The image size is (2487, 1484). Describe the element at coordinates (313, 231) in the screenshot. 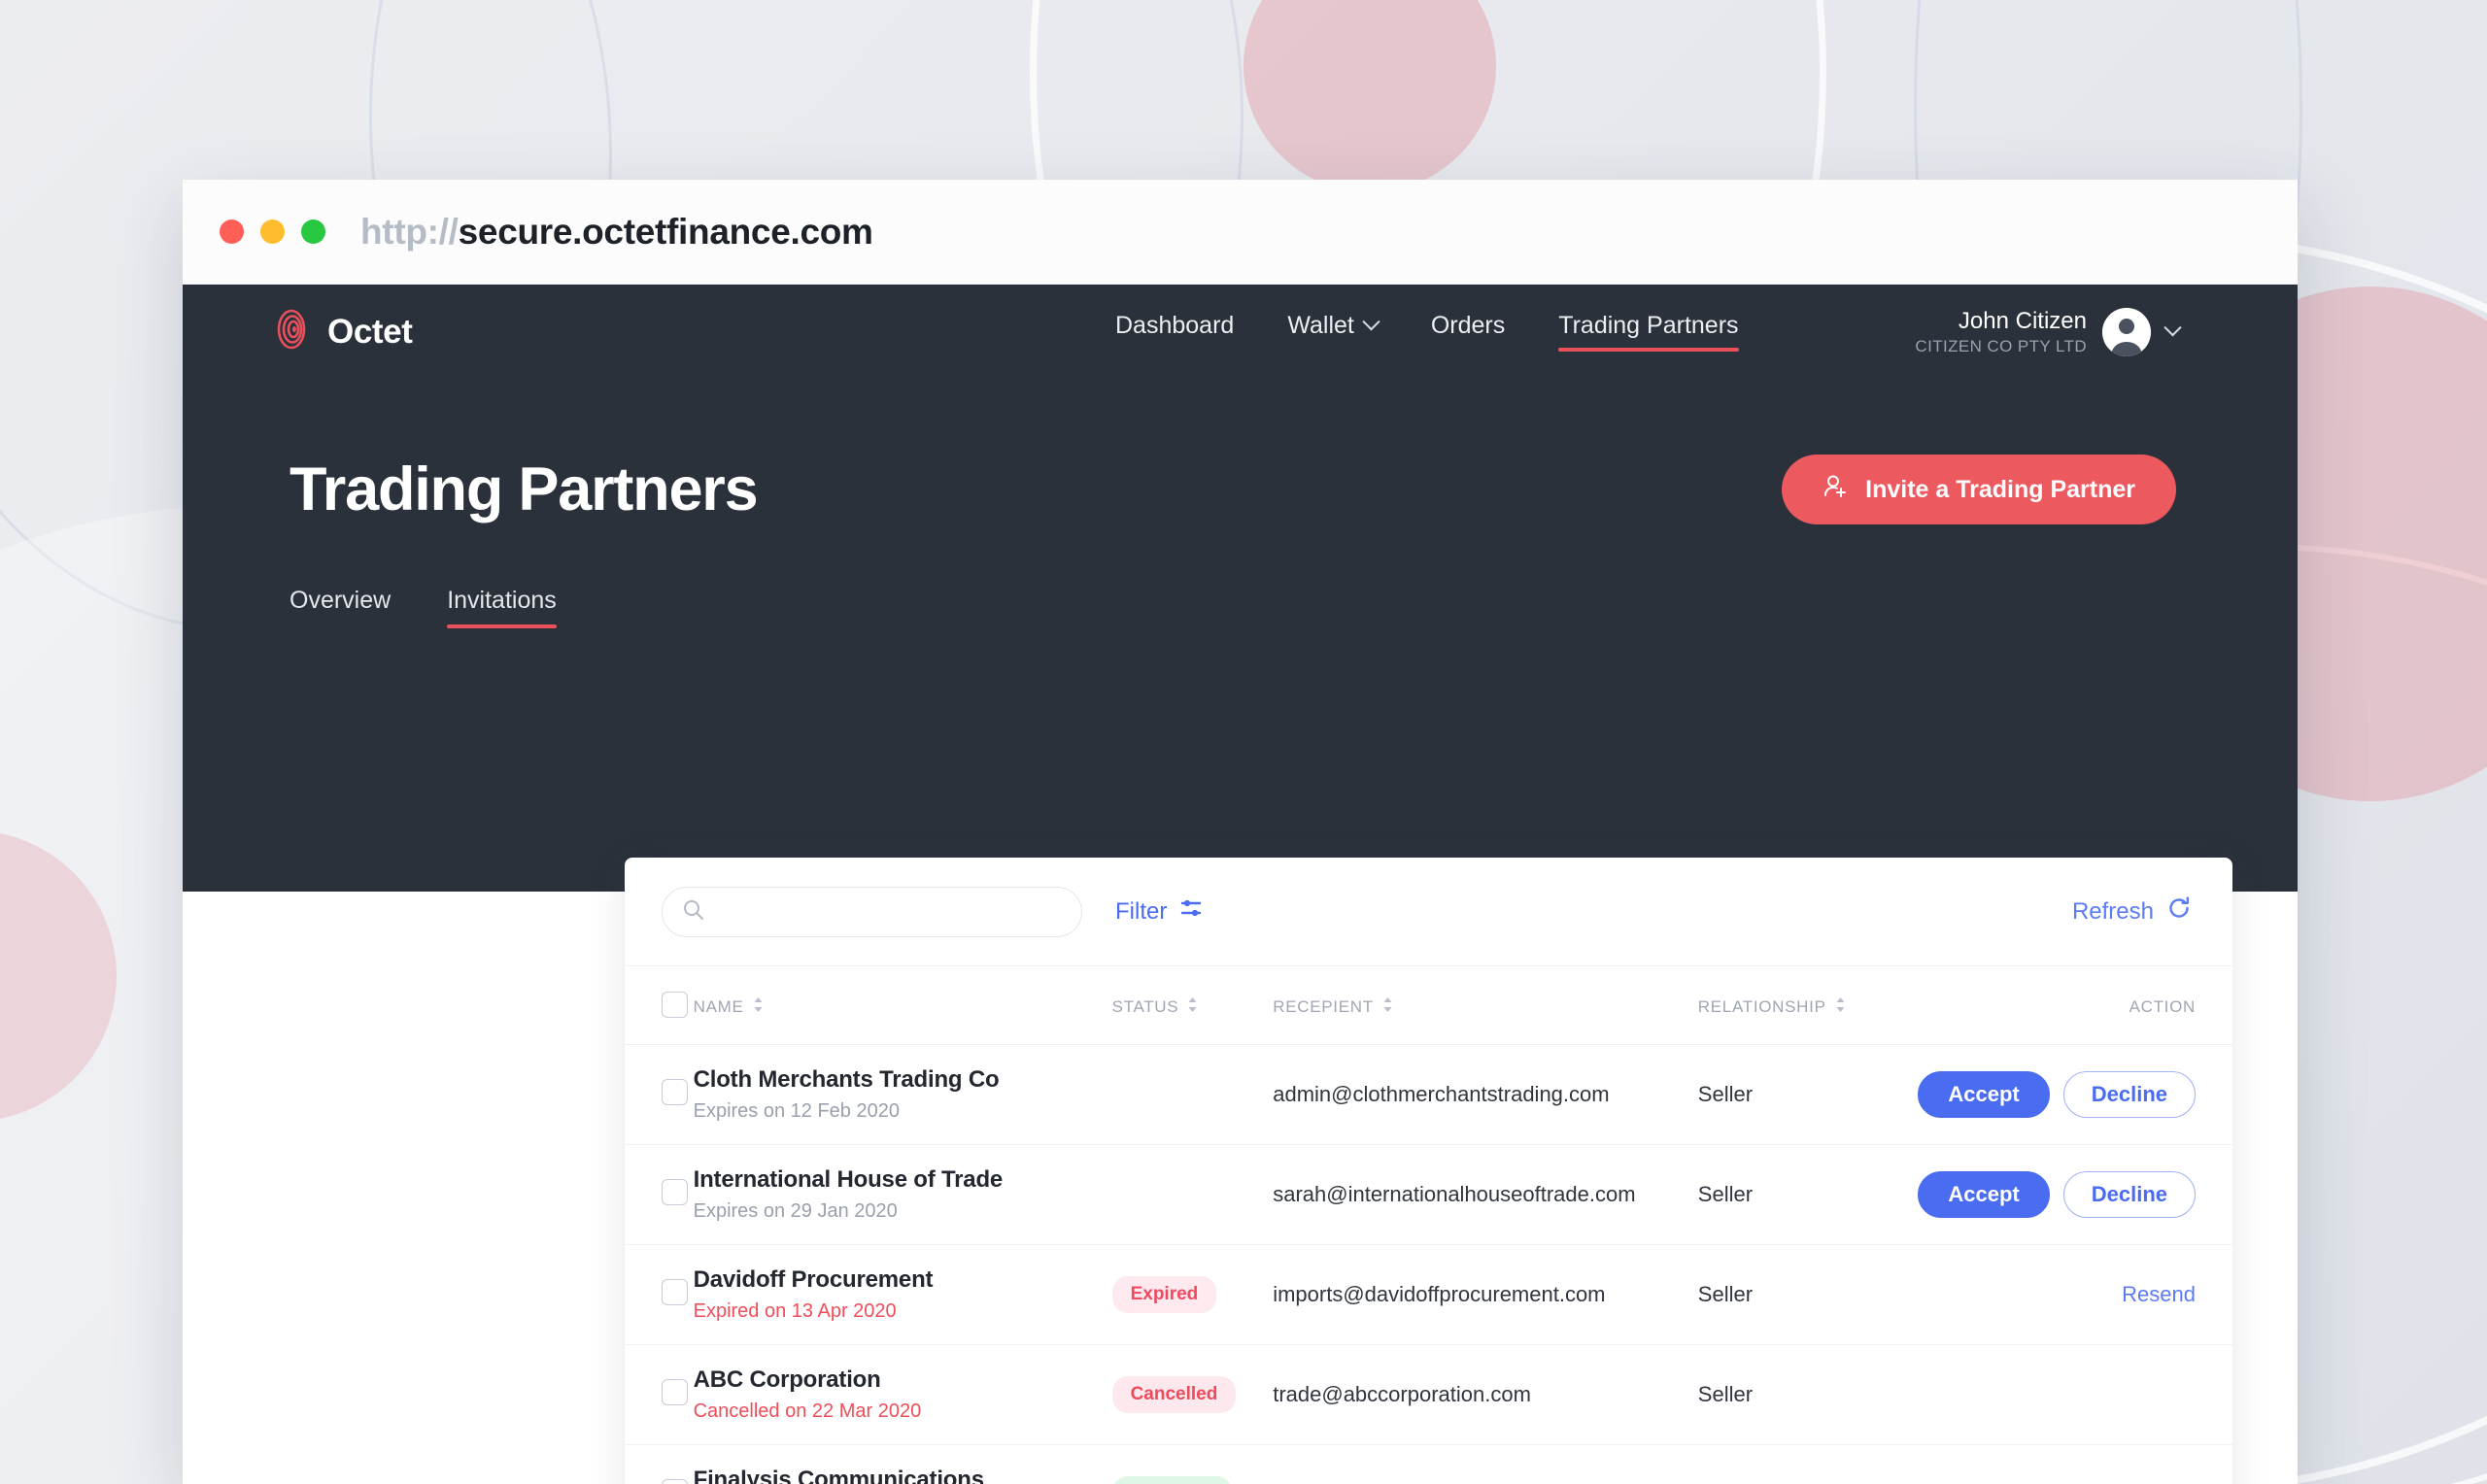

I see `maximize-window-button` at that location.